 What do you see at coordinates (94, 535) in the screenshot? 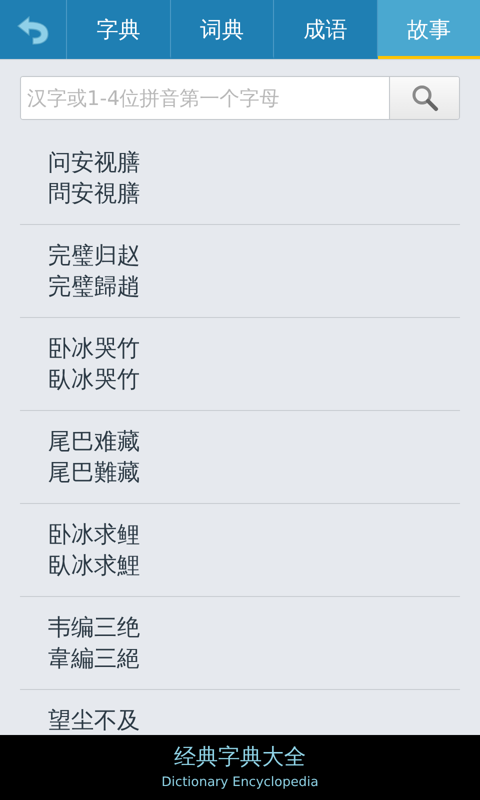
I see `story-title: 卧冰求鲤` at bounding box center [94, 535].